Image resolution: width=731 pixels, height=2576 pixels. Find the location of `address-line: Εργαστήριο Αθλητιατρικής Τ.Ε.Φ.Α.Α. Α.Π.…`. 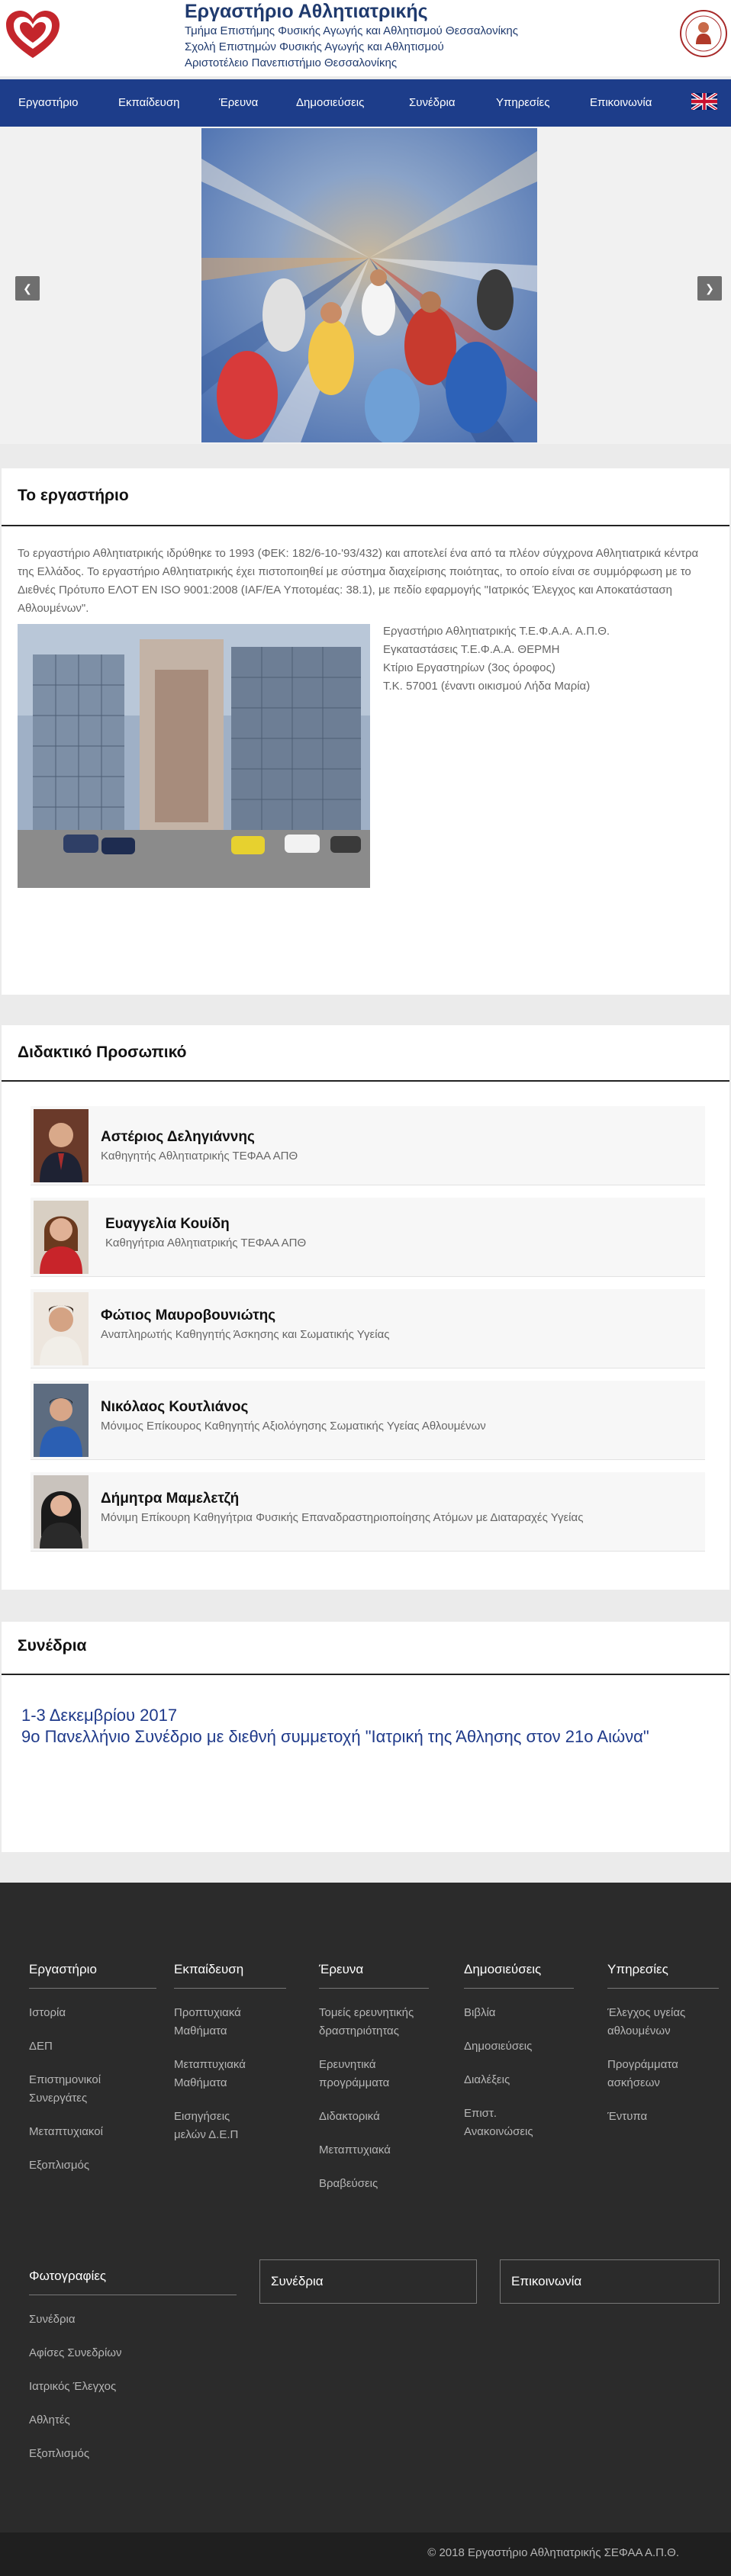

address-line: Εργαστήριο Αθλητιατρικής Τ.Ε.Φ.Α.Α. Α.Π.… is located at coordinates (496, 631).